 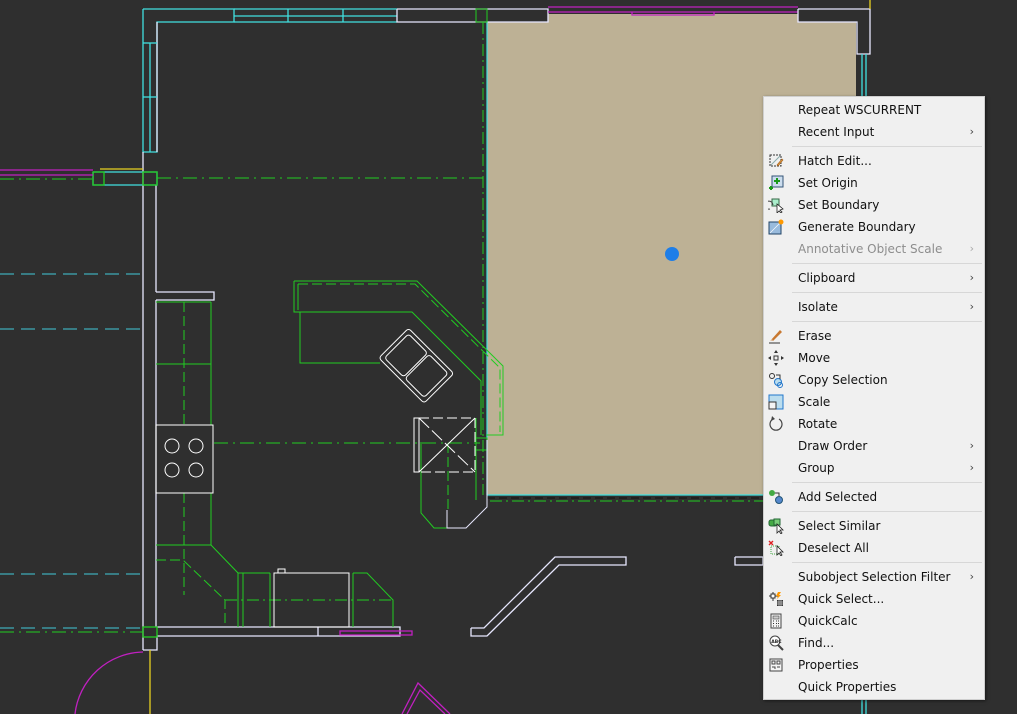 What do you see at coordinates (874, 307) in the screenshot?
I see `menu-item-isolate: Isolate ›` at bounding box center [874, 307].